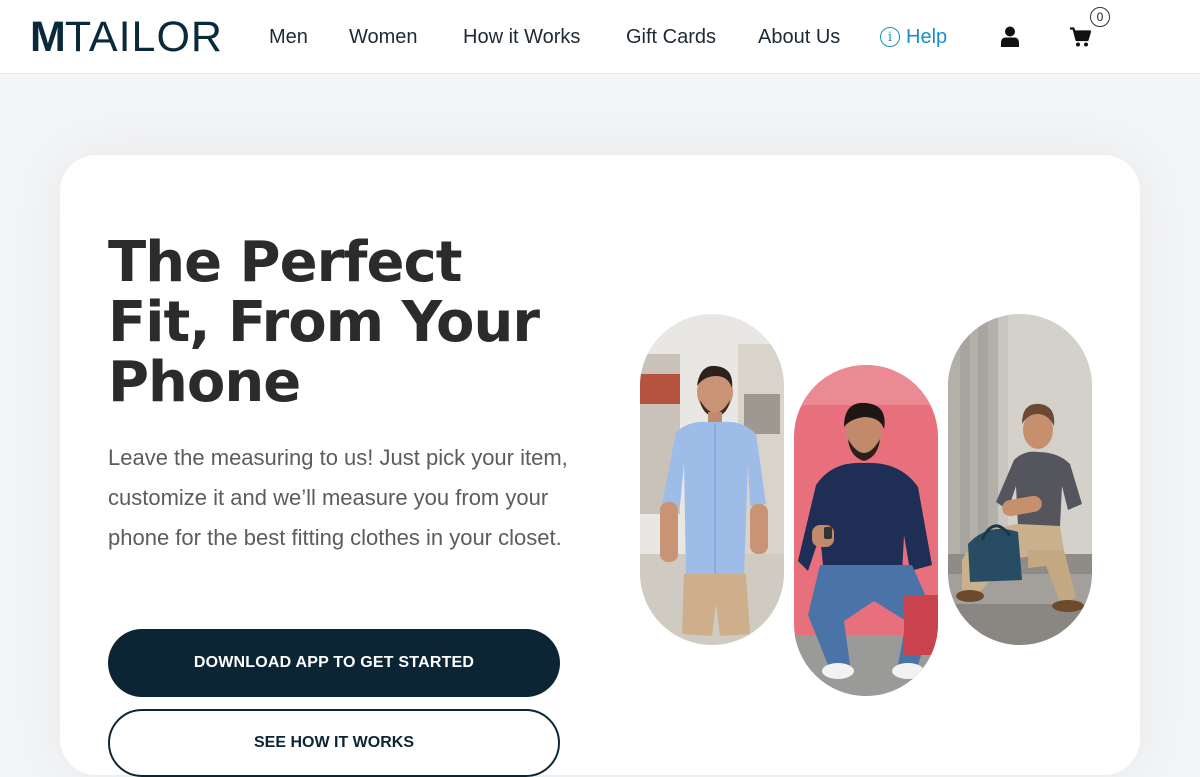 The width and height of the screenshot is (1200, 777). I want to click on logo-text: TAILOR, so click(143, 37).